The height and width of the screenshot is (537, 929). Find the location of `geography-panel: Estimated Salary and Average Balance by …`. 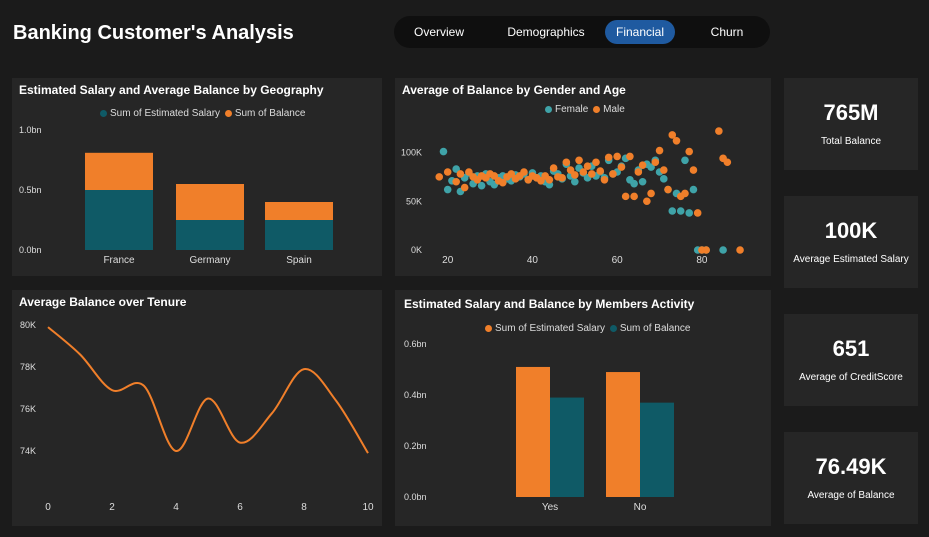

geography-panel: Estimated Salary and Average Balance by … is located at coordinates (197, 177).